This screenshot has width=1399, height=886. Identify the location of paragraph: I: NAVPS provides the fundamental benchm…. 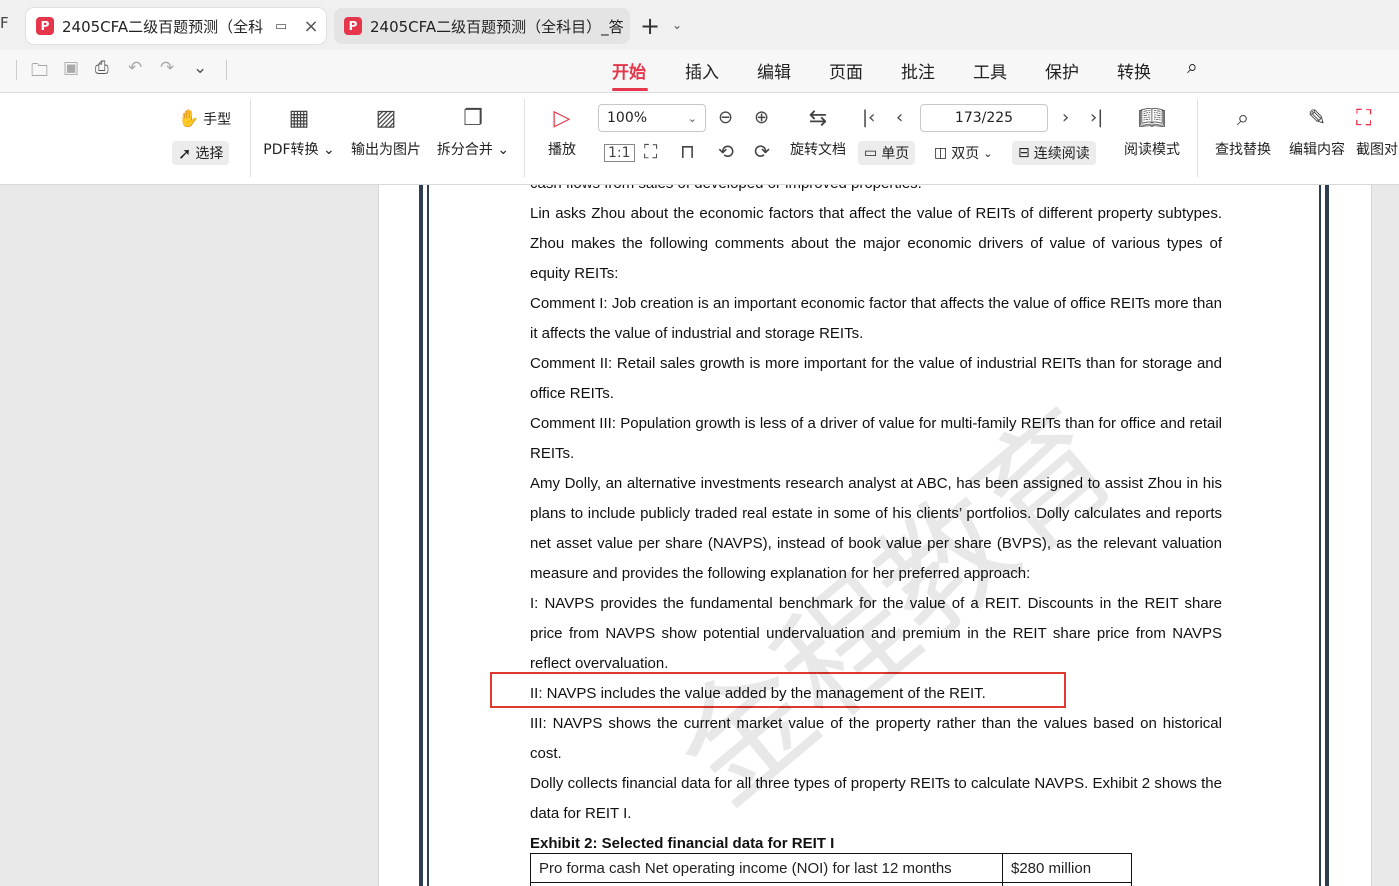
(876, 633).